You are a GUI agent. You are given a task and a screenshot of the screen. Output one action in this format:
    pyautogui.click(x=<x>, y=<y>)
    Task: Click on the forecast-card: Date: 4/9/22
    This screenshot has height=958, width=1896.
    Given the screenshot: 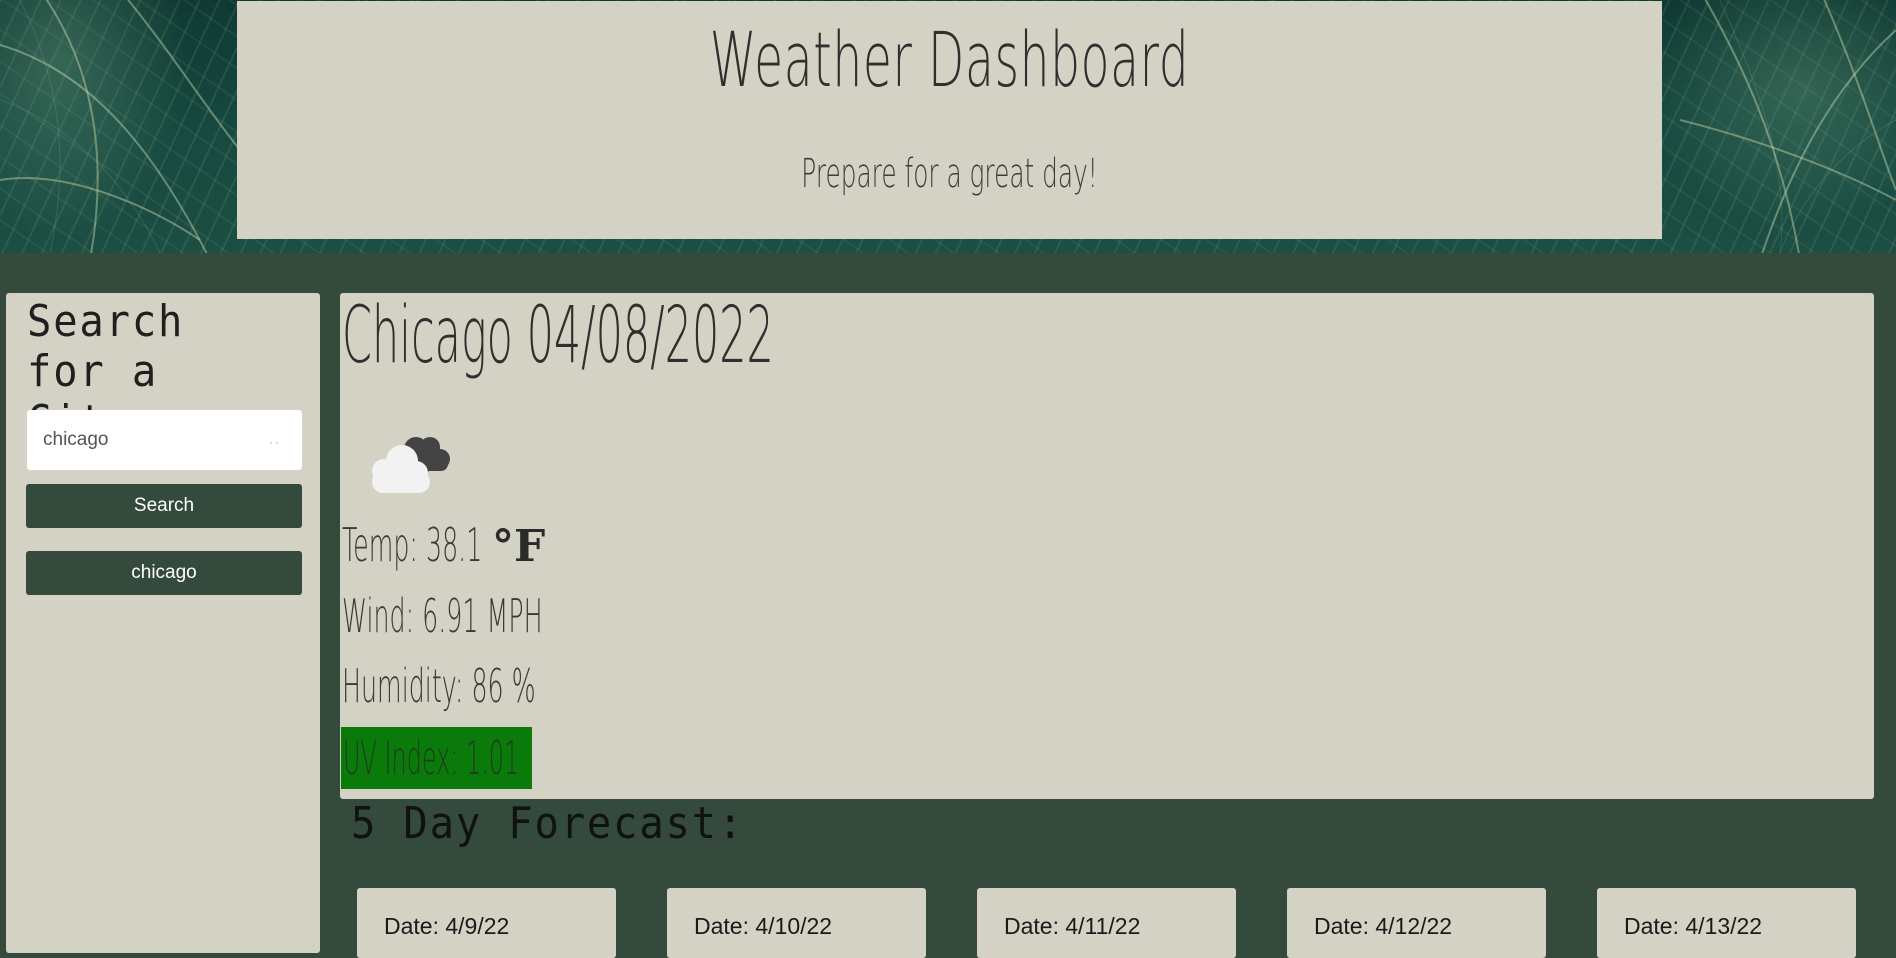 What is the action you would take?
    pyautogui.click(x=486, y=923)
    